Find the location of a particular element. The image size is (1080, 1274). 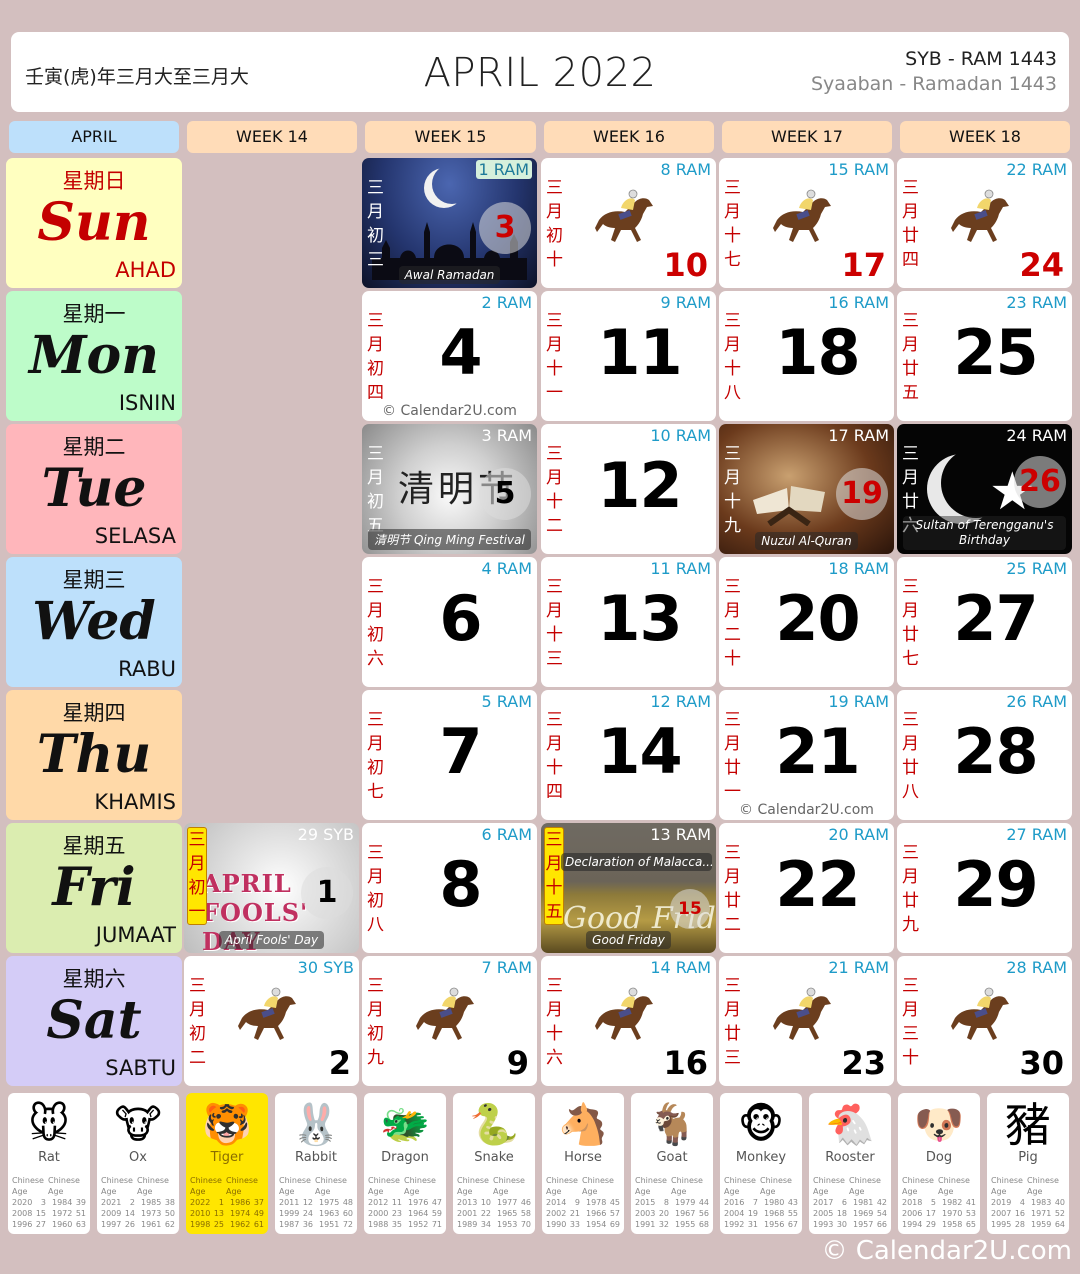

date-cell-3: 三月初三 1 RAM 3 Awal Ramadan is located at coordinates (449, 223).